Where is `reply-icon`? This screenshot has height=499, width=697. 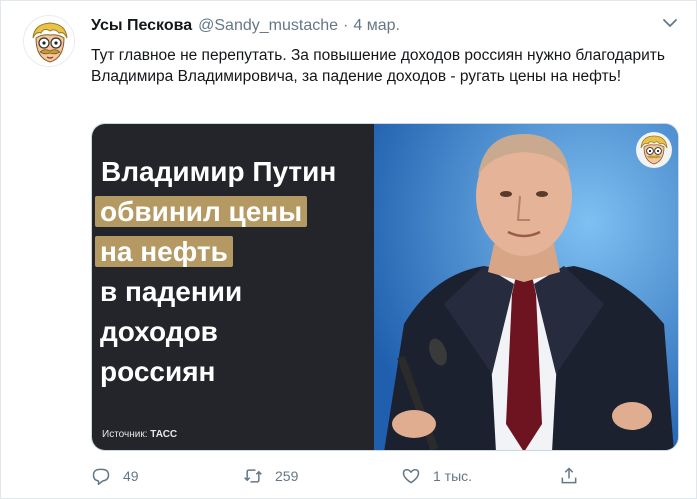 reply-icon is located at coordinates (101, 477).